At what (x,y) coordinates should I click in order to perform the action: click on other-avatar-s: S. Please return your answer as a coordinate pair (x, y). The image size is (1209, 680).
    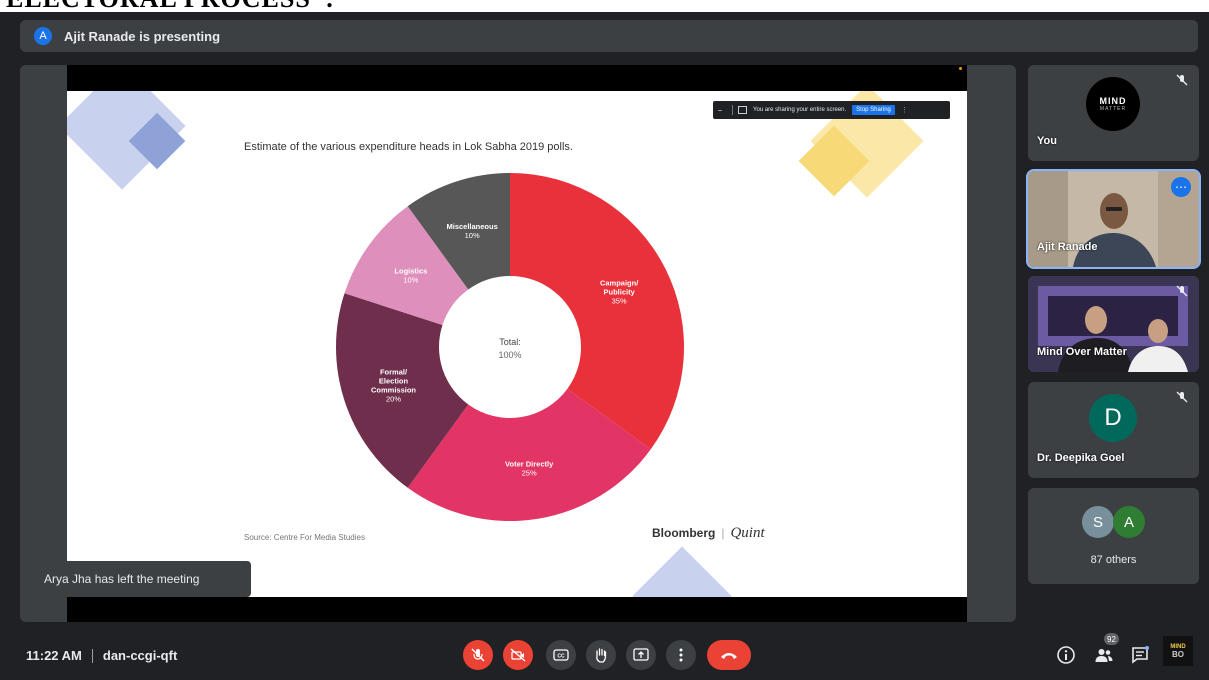
    Looking at the image, I should click on (1098, 522).